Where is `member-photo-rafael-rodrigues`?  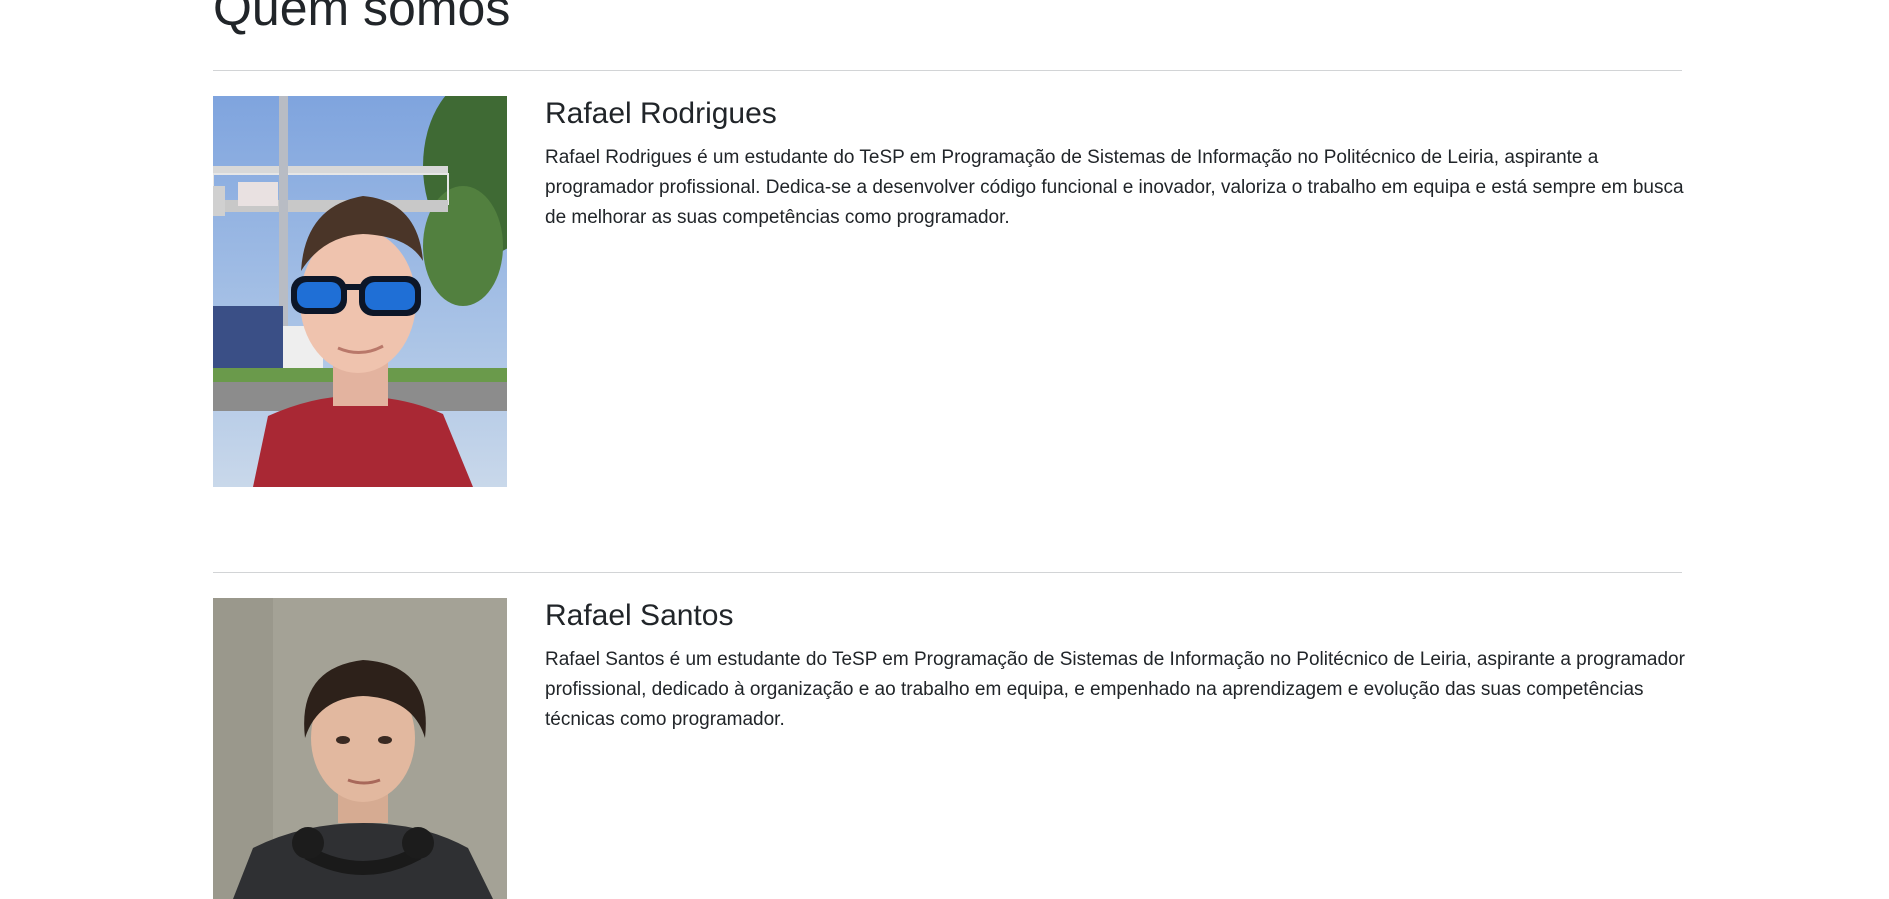 member-photo-rafael-rodrigues is located at coordinates (360, 291).